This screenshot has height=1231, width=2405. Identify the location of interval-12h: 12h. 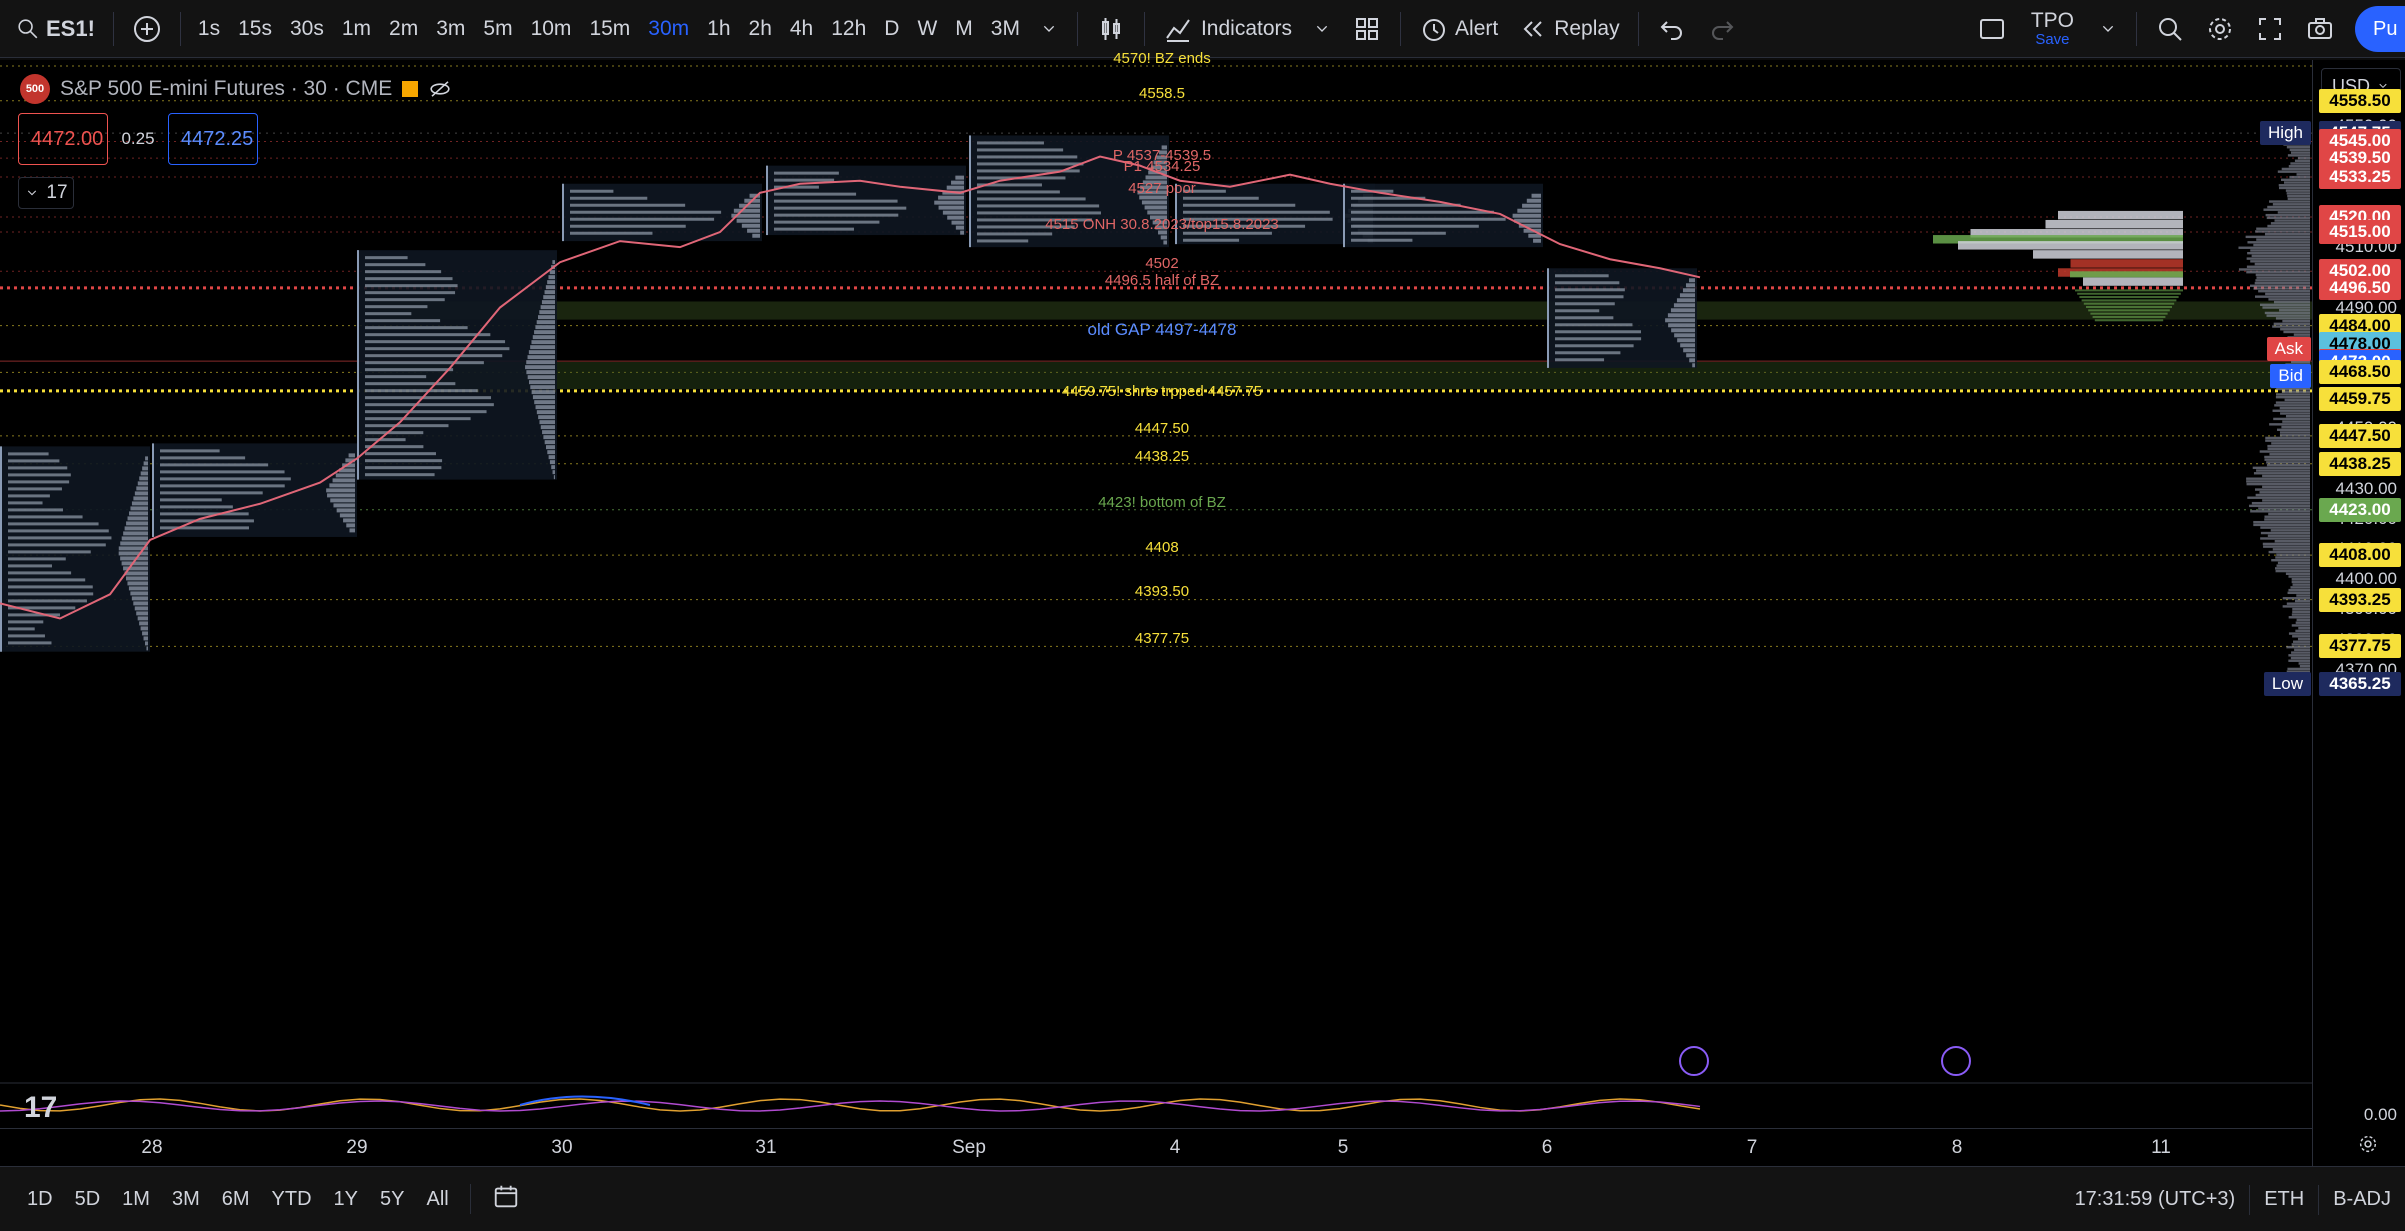
(848, 29).